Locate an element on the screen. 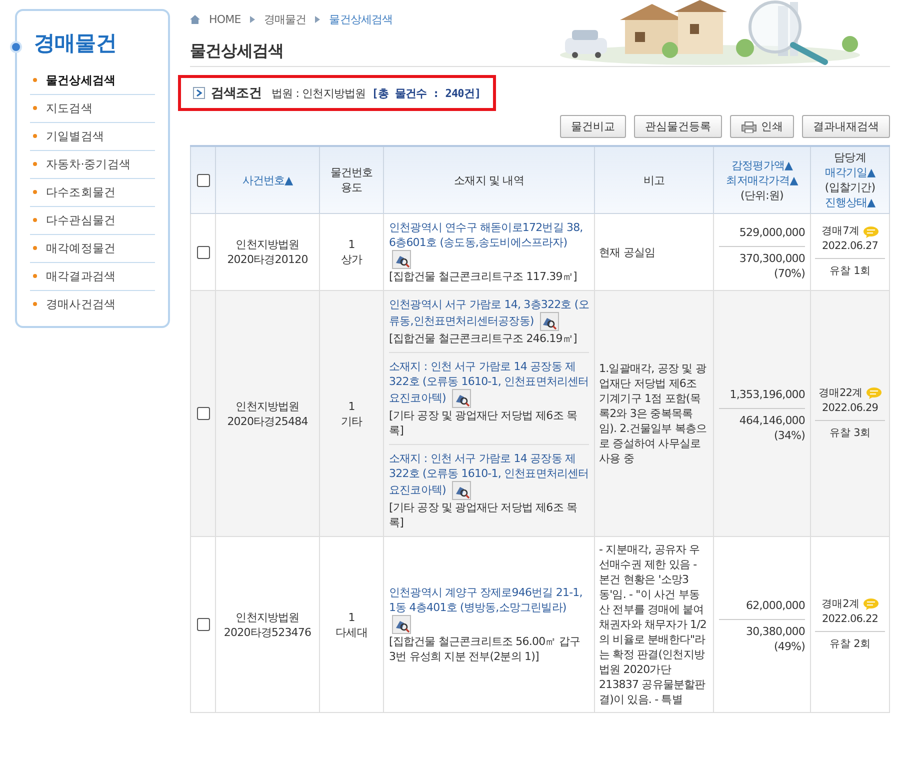 Image resolution: width=898 pixels, height=762 pixels. appraisal-price: 529,000,000 is located at coordinates (762, 233).